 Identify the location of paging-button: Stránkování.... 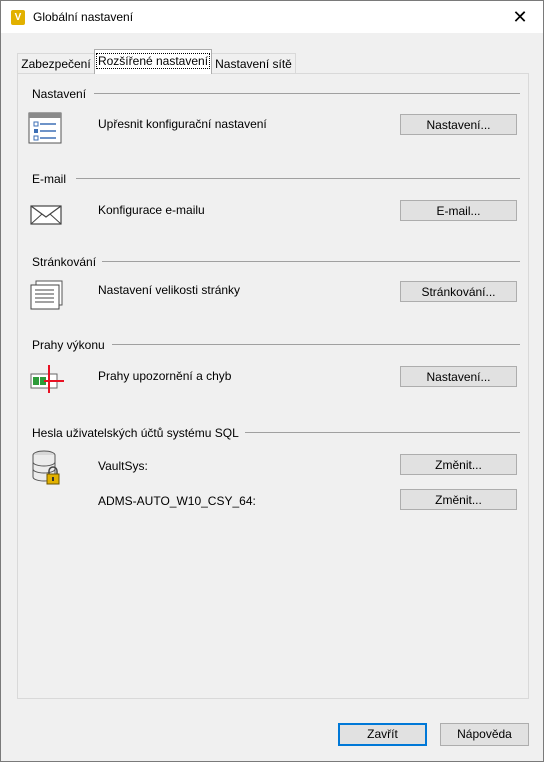
(458, 291).